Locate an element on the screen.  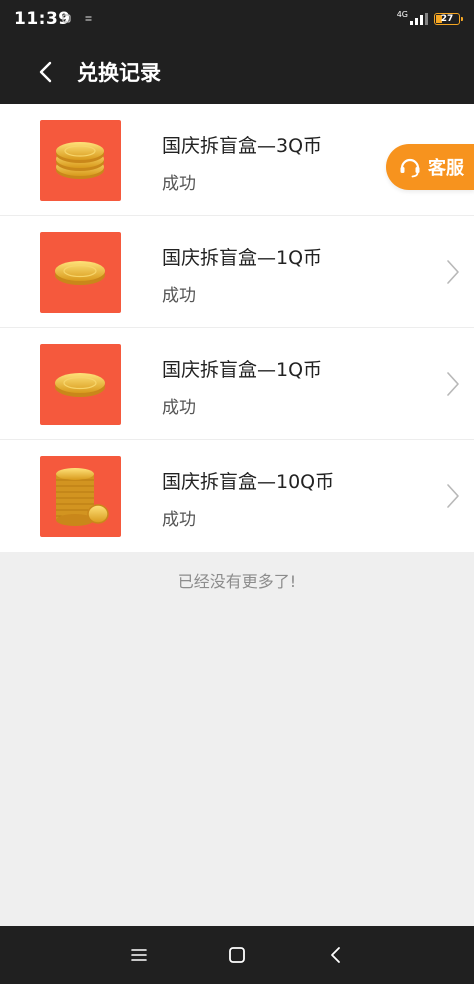
headset-icon is located at coordinates (410, 168).